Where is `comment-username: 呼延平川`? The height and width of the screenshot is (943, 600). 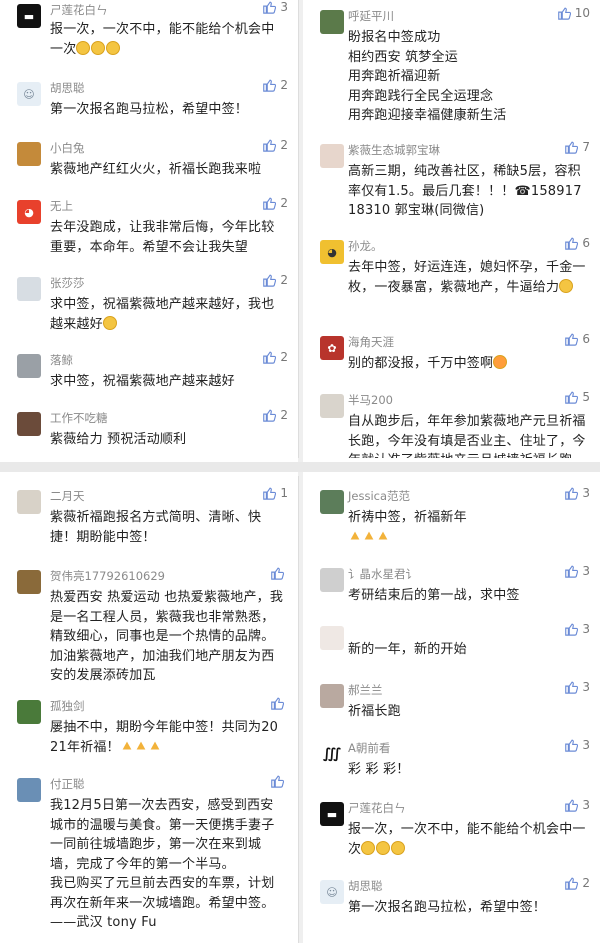 comment-username: 呼延平川 is located at coordinates (371, 16).